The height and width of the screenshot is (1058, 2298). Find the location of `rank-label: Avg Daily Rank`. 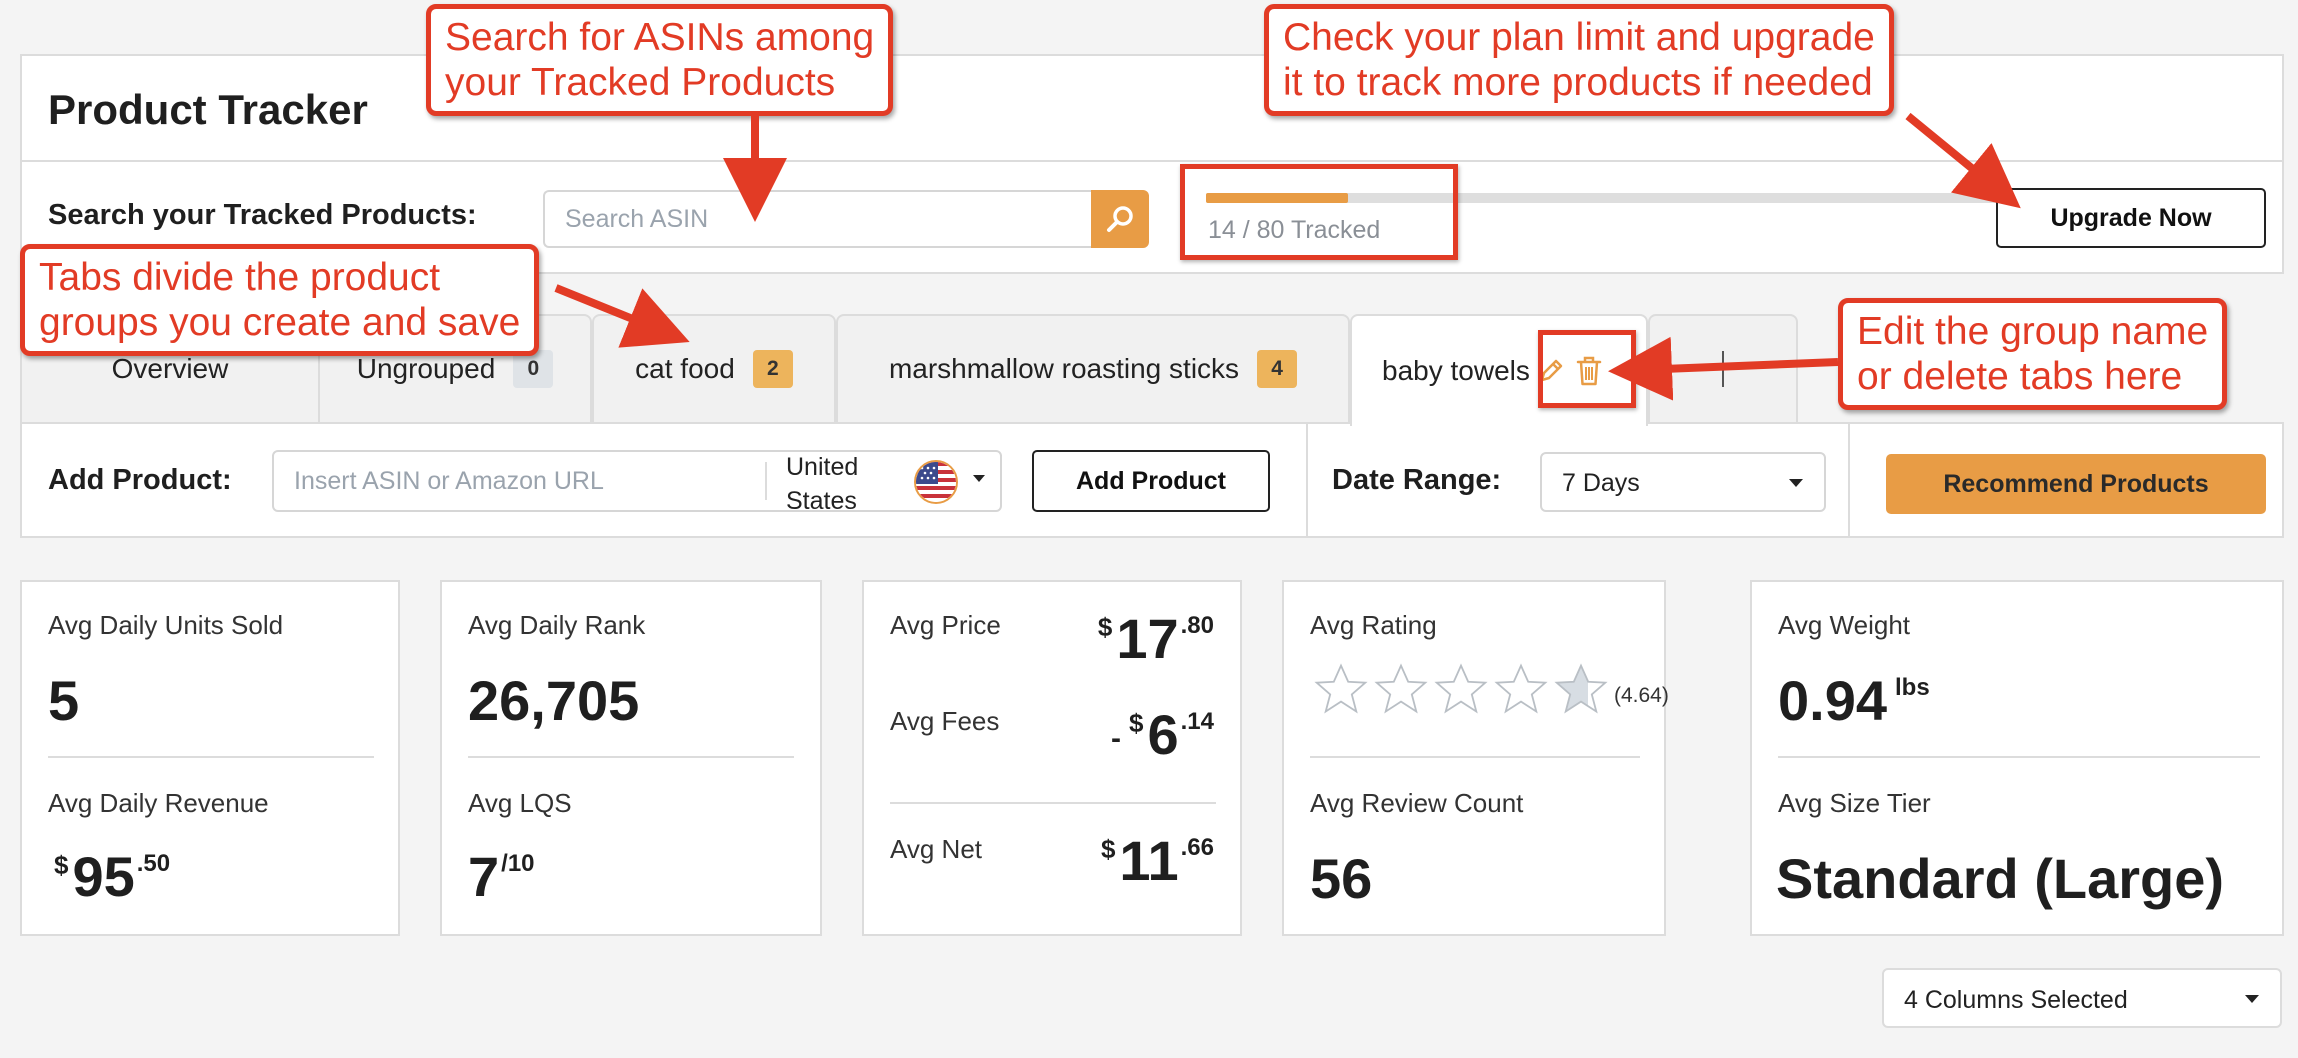

rank-label: Avg Daily Rank is located at coordinates (557, 625).